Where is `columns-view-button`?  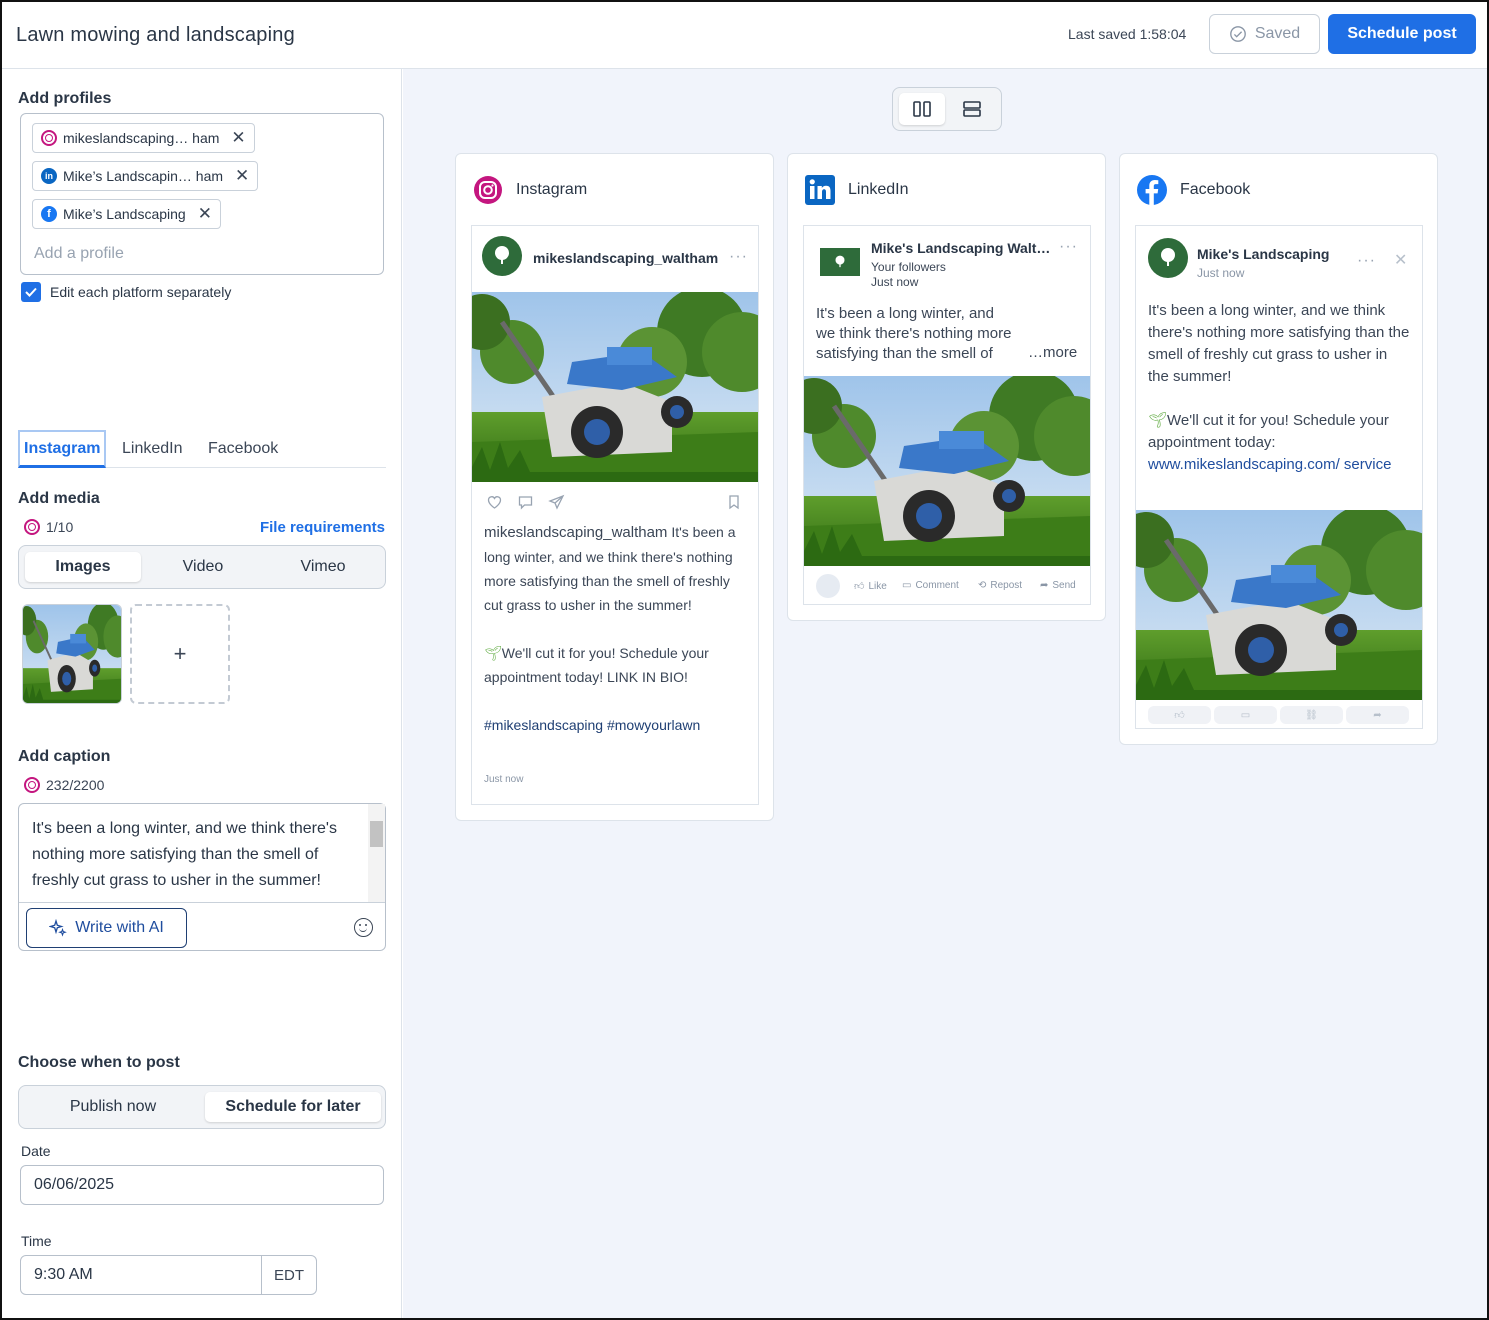
columns-view-button is located at coordinates (922, 109).